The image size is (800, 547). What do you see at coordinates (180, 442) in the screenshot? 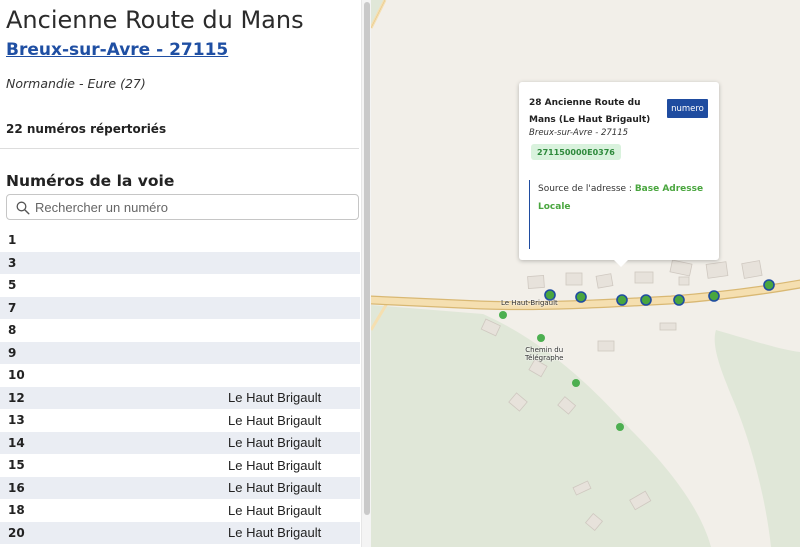
I see `number-row: 14 Le Haut Brigault` at bounding box center [180, 442].